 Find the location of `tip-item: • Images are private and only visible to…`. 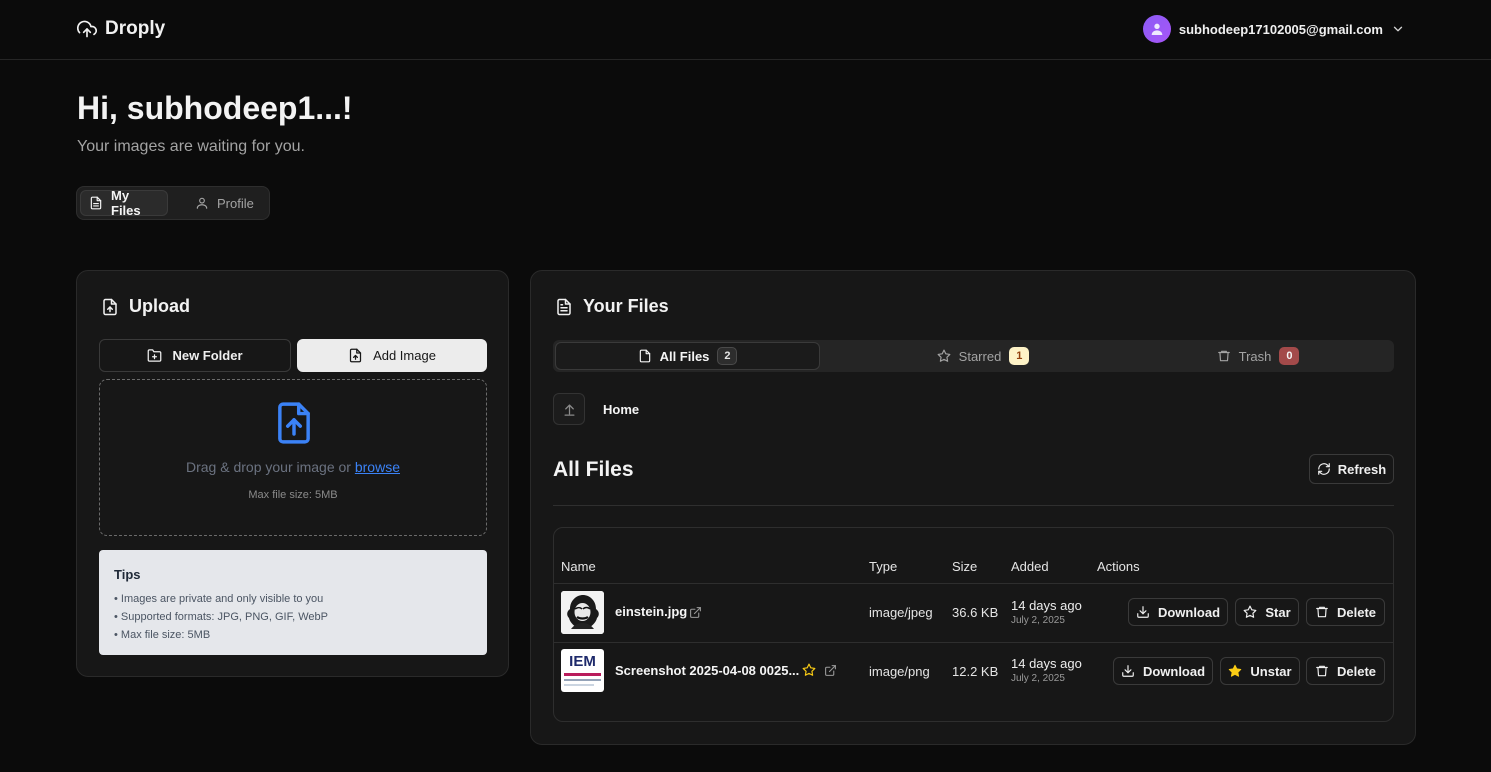

tip-item: • Images are private and only visible to… is located at coordinates (219, 599).